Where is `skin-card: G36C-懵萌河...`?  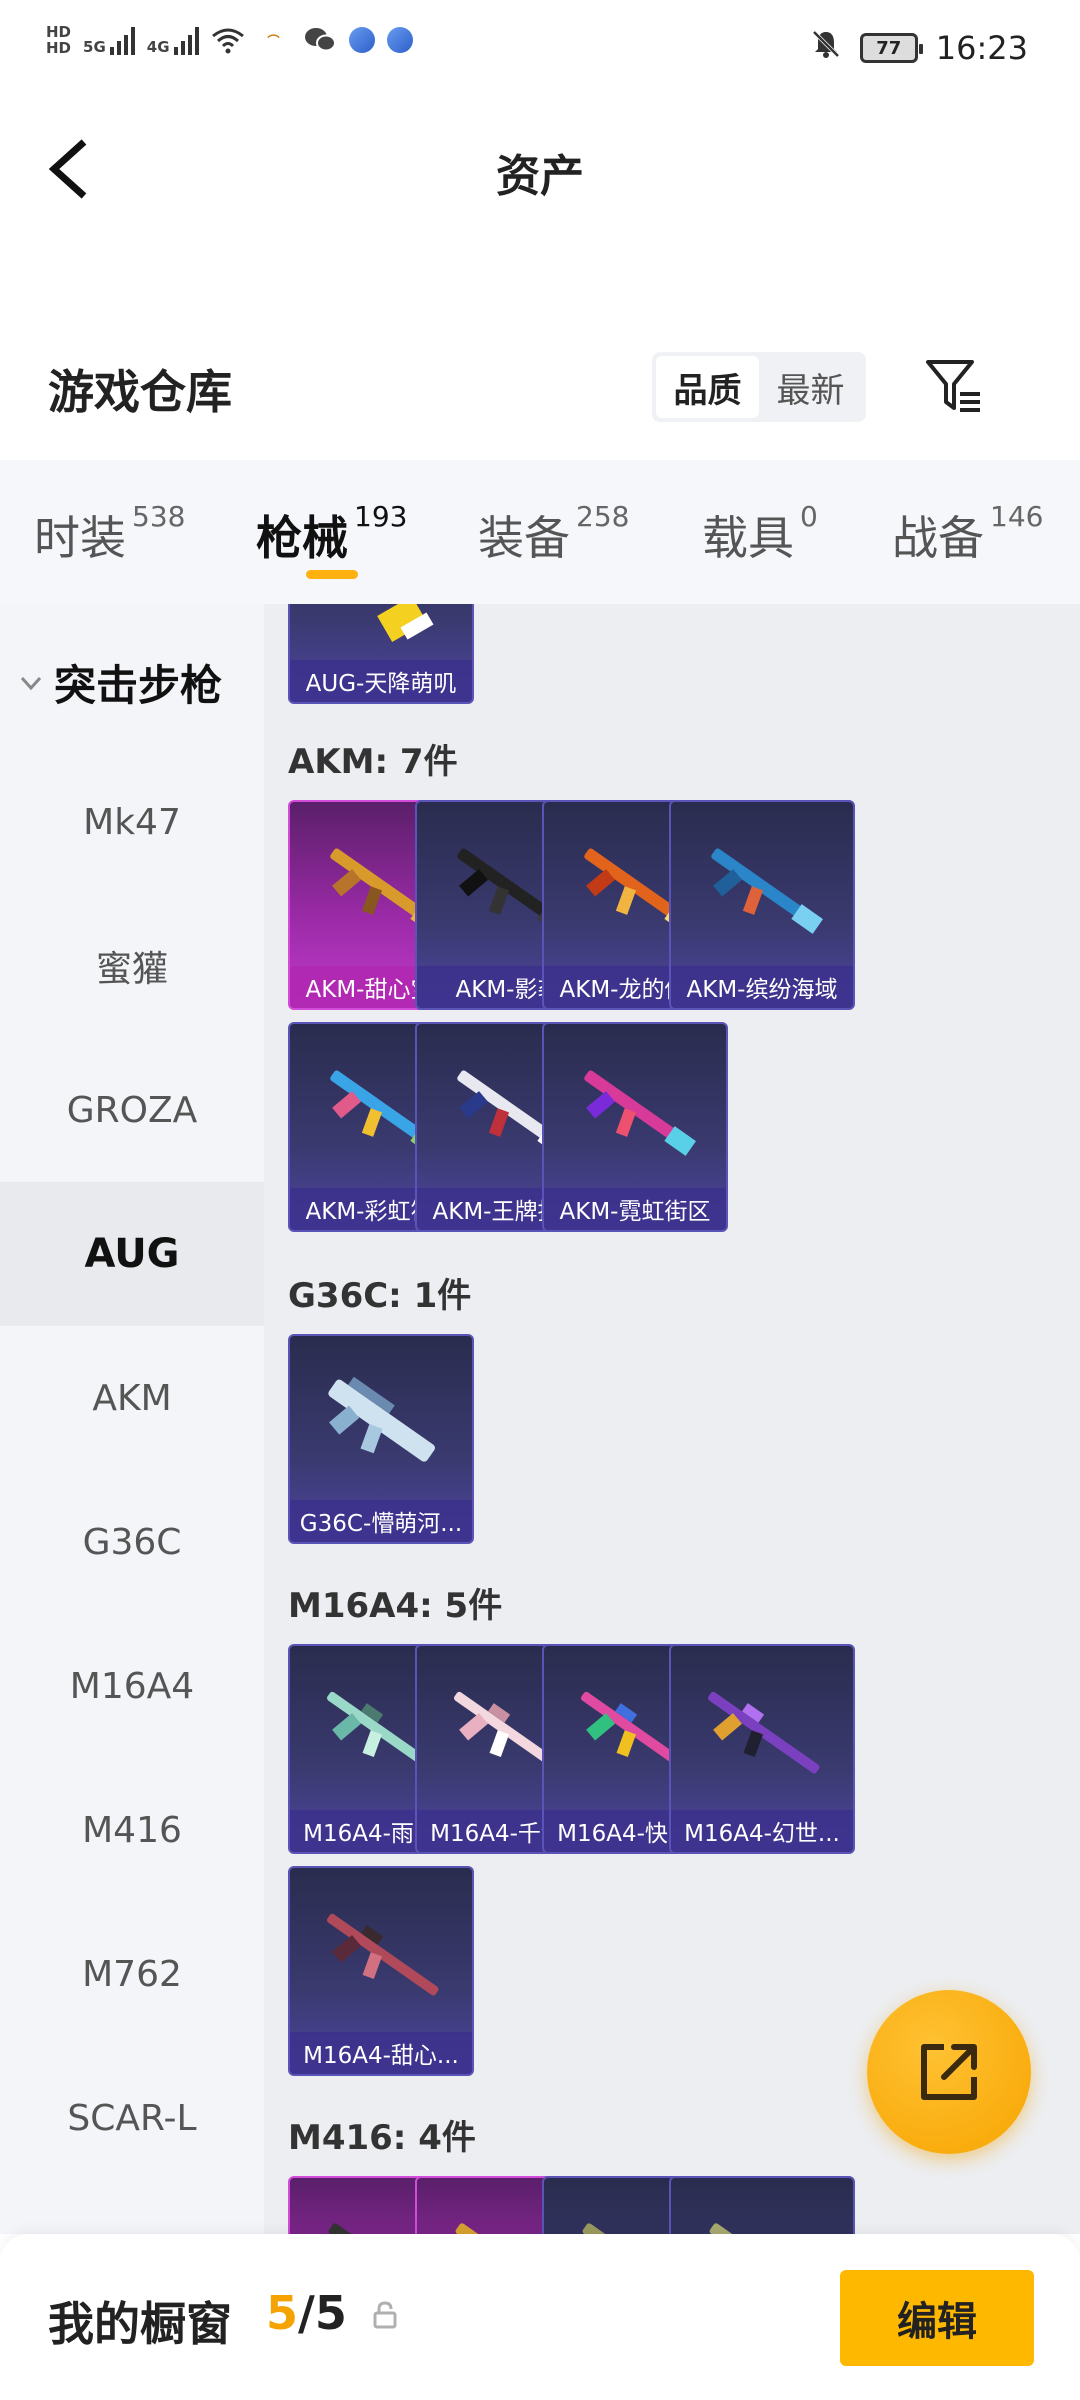 skin-card: G36C-懵萌河... is located at coordinates (381, 1439).